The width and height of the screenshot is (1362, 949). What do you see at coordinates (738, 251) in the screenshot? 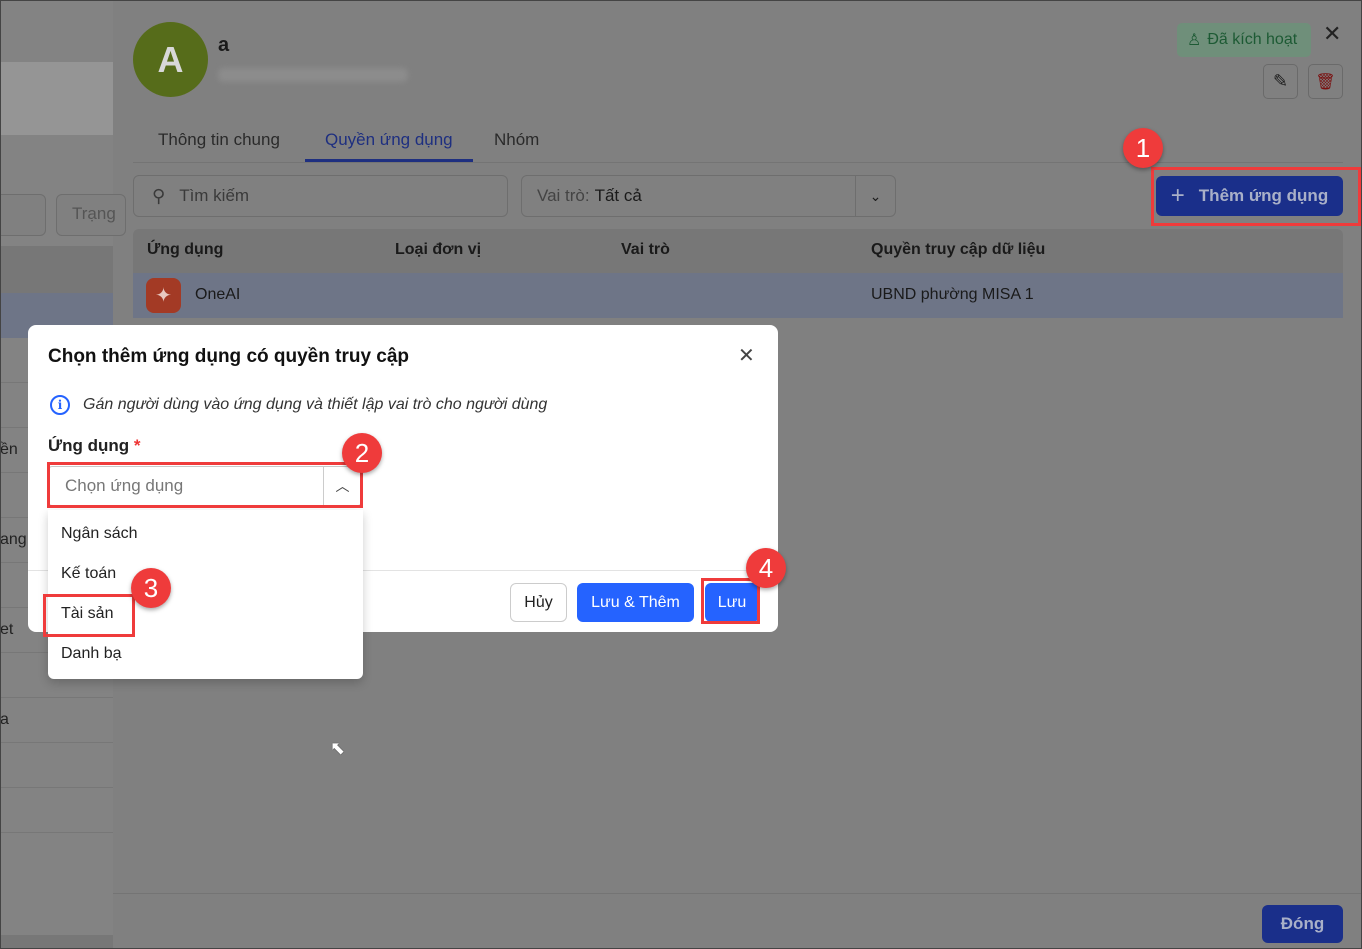
I see `table-header` at bounding box center [738, 251].